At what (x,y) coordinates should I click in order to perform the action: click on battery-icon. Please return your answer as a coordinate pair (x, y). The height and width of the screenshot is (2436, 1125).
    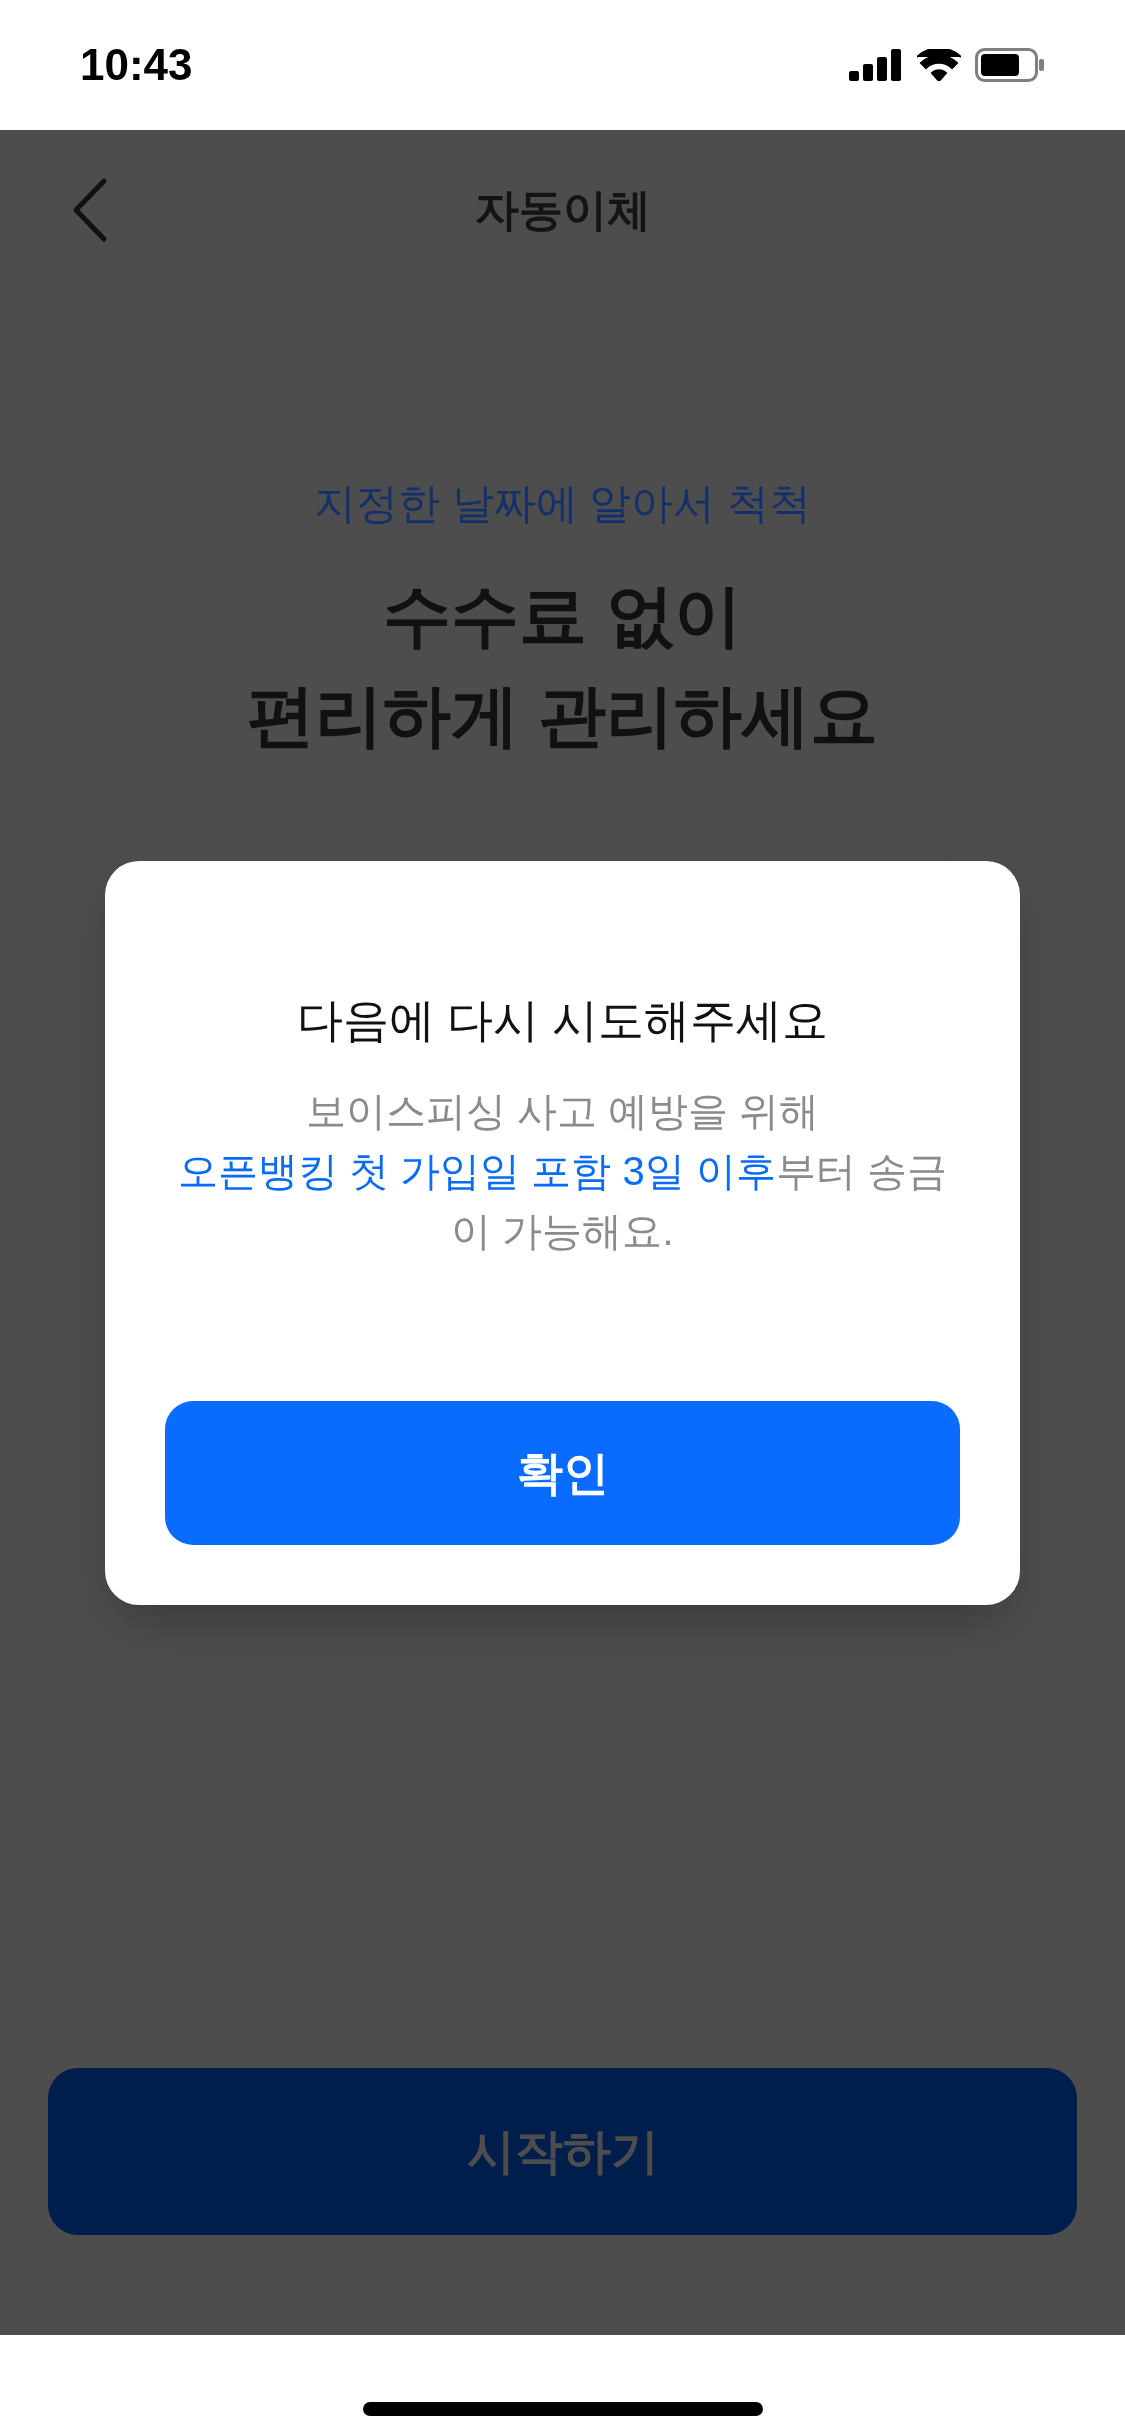
    Looking at the image, I should click on (1010, 65).